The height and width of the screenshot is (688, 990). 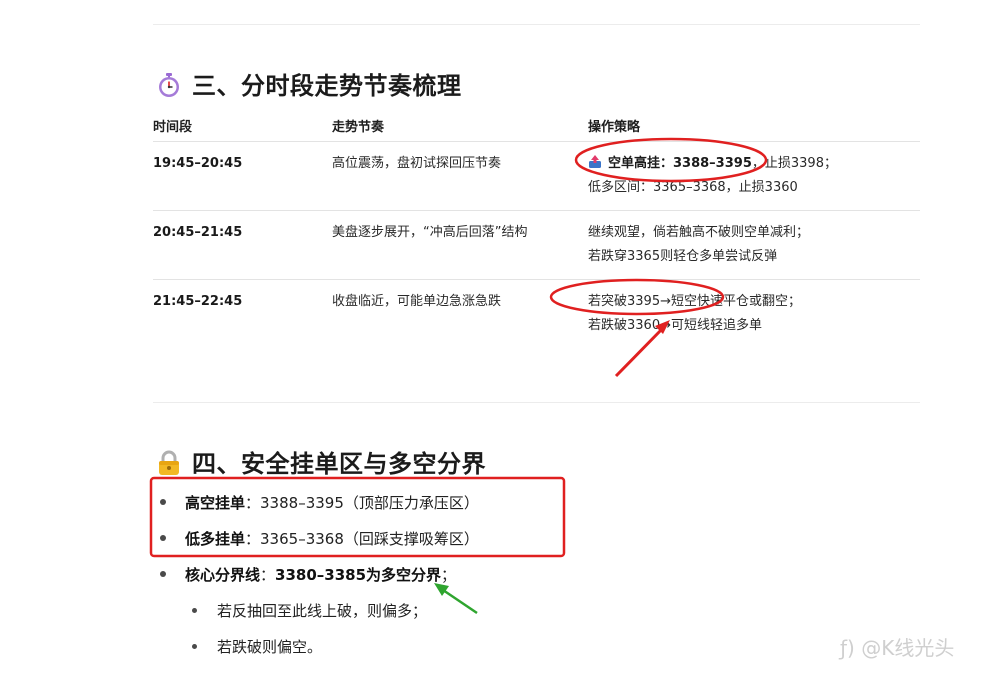 I want to click on sub-item-text: 若跌破则偏空。, so click(x=270, y=647).